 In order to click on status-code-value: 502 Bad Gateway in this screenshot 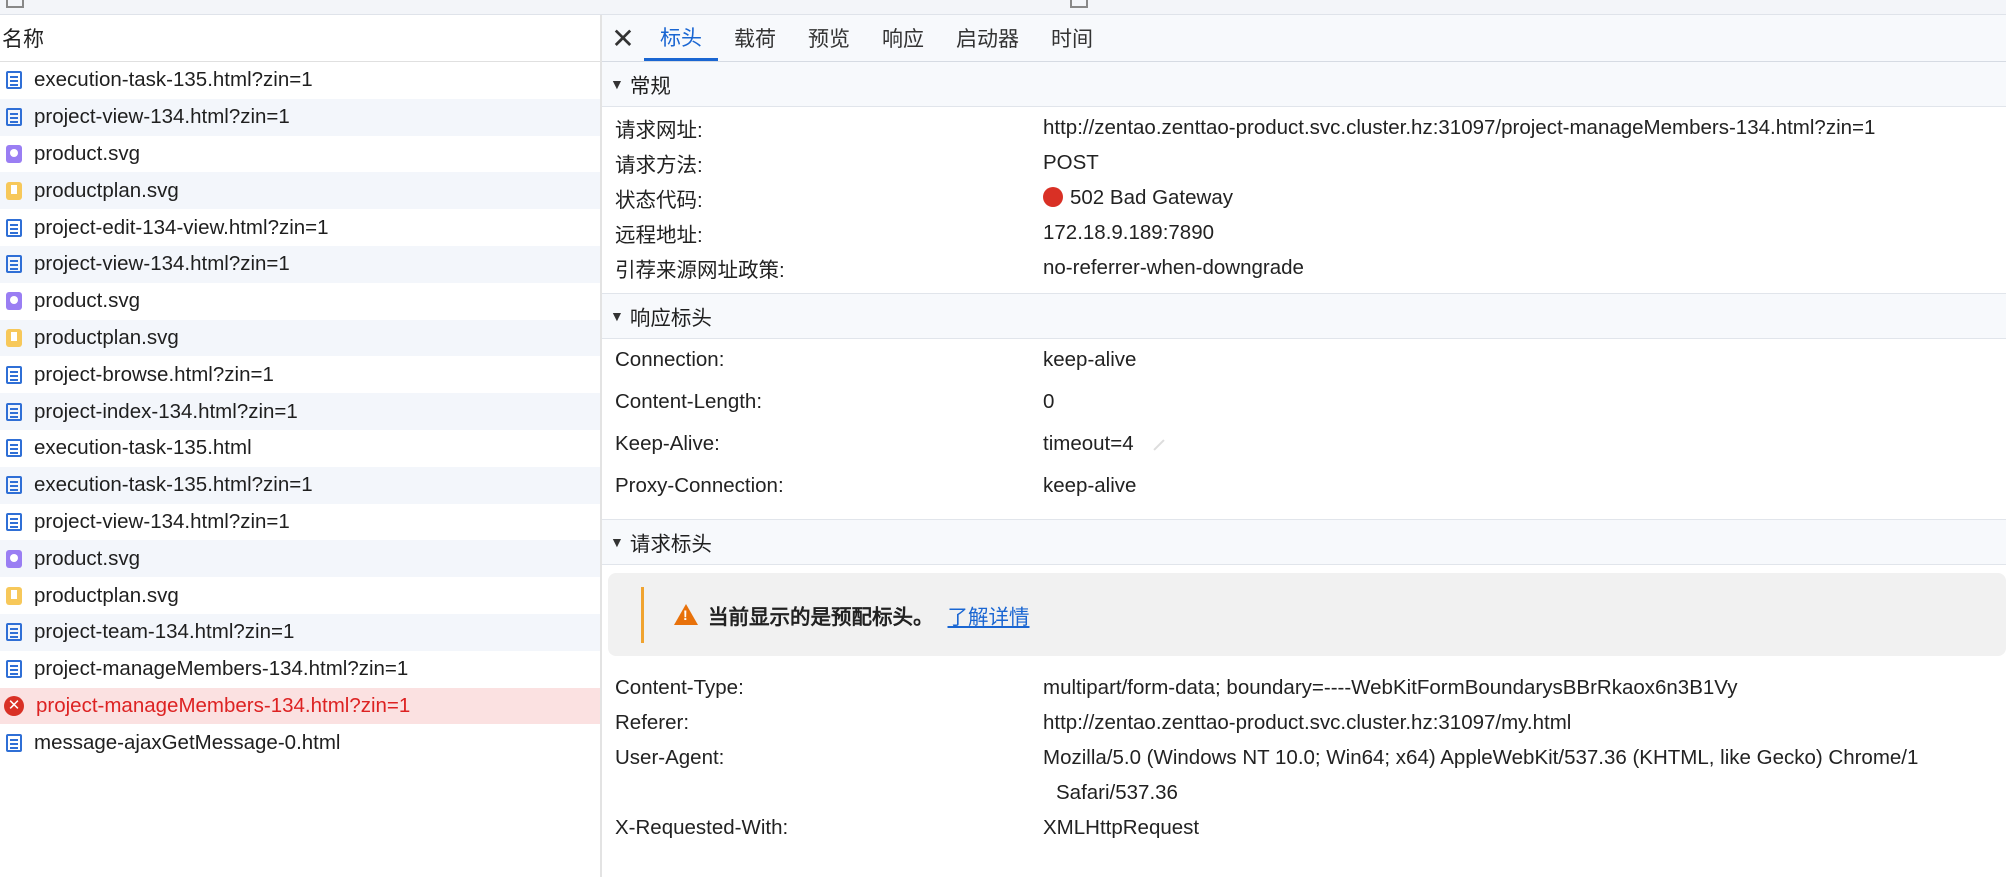, I will do `click(1151, 197)`.